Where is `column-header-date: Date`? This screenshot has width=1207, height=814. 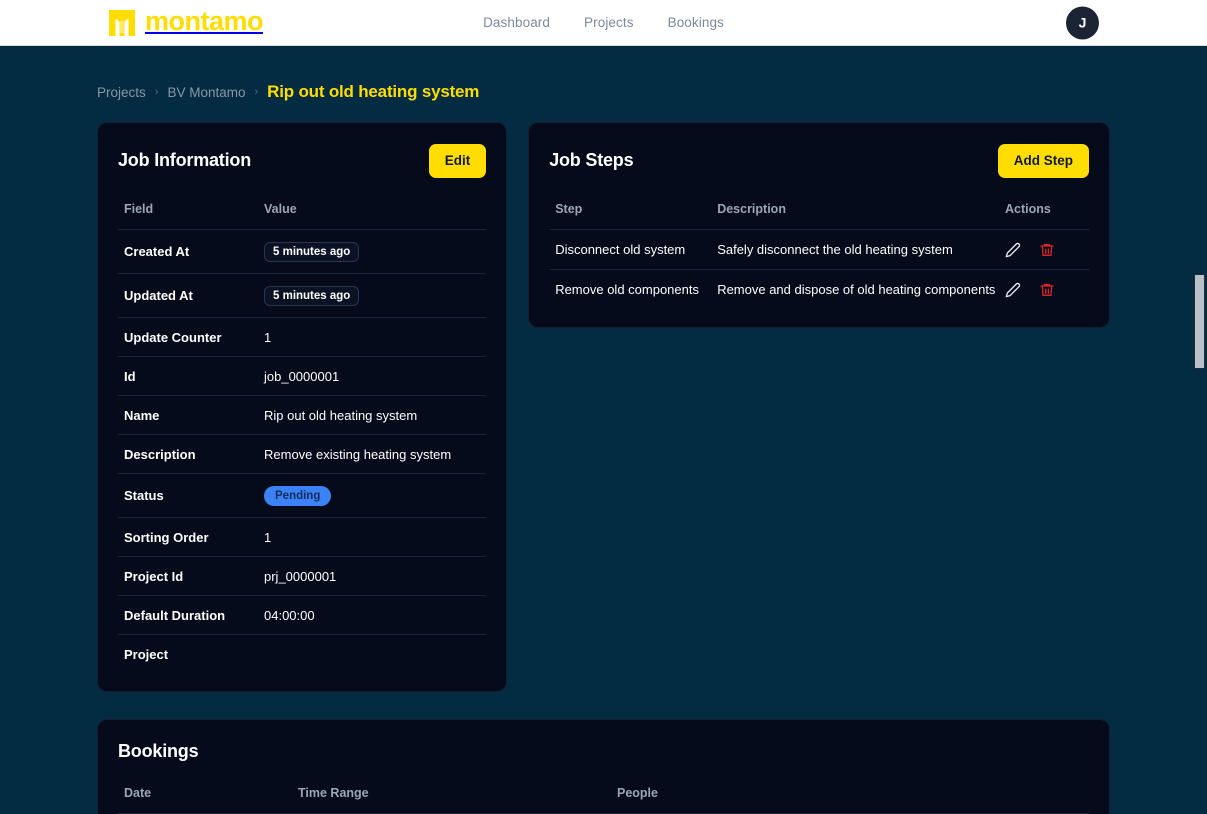 column-header-date: Date is located at coordinates (205, 799).